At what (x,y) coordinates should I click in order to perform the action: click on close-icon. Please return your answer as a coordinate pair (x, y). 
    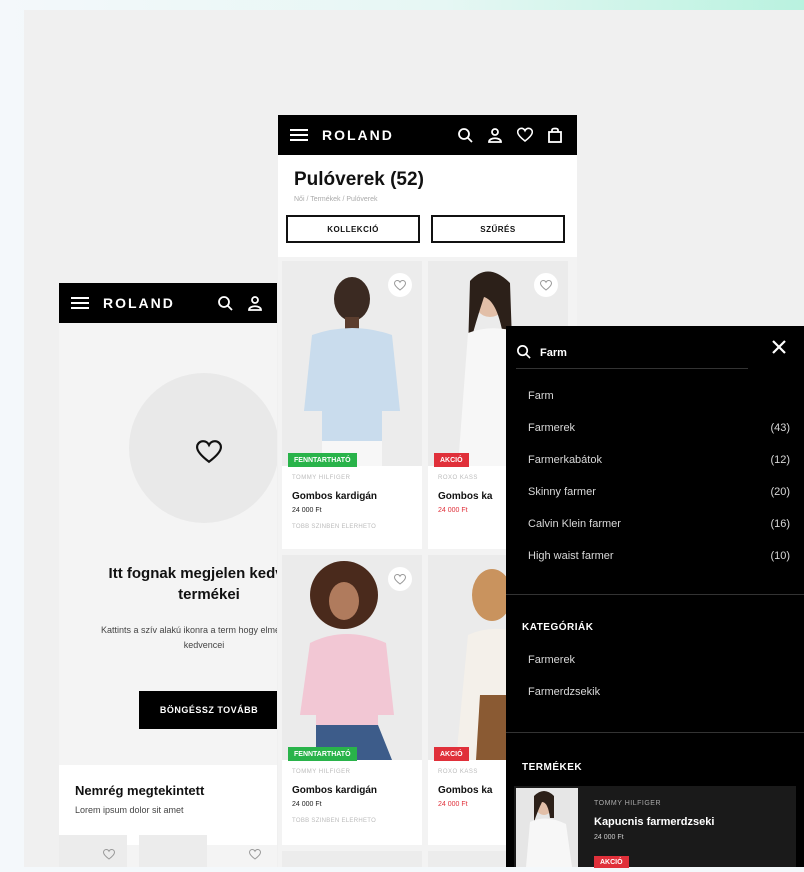
    Looking at the image, I should click on (779, 347).